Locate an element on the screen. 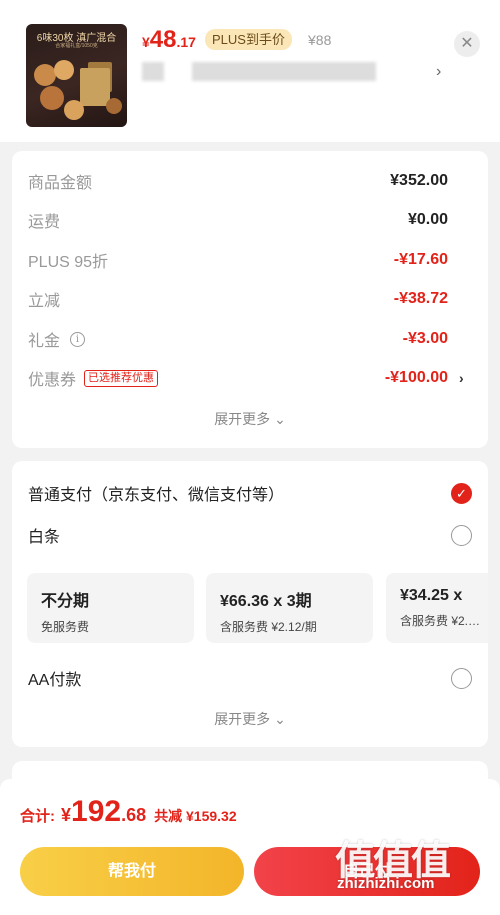  installment-title: 不分期 is located at coordinates (65, 601).